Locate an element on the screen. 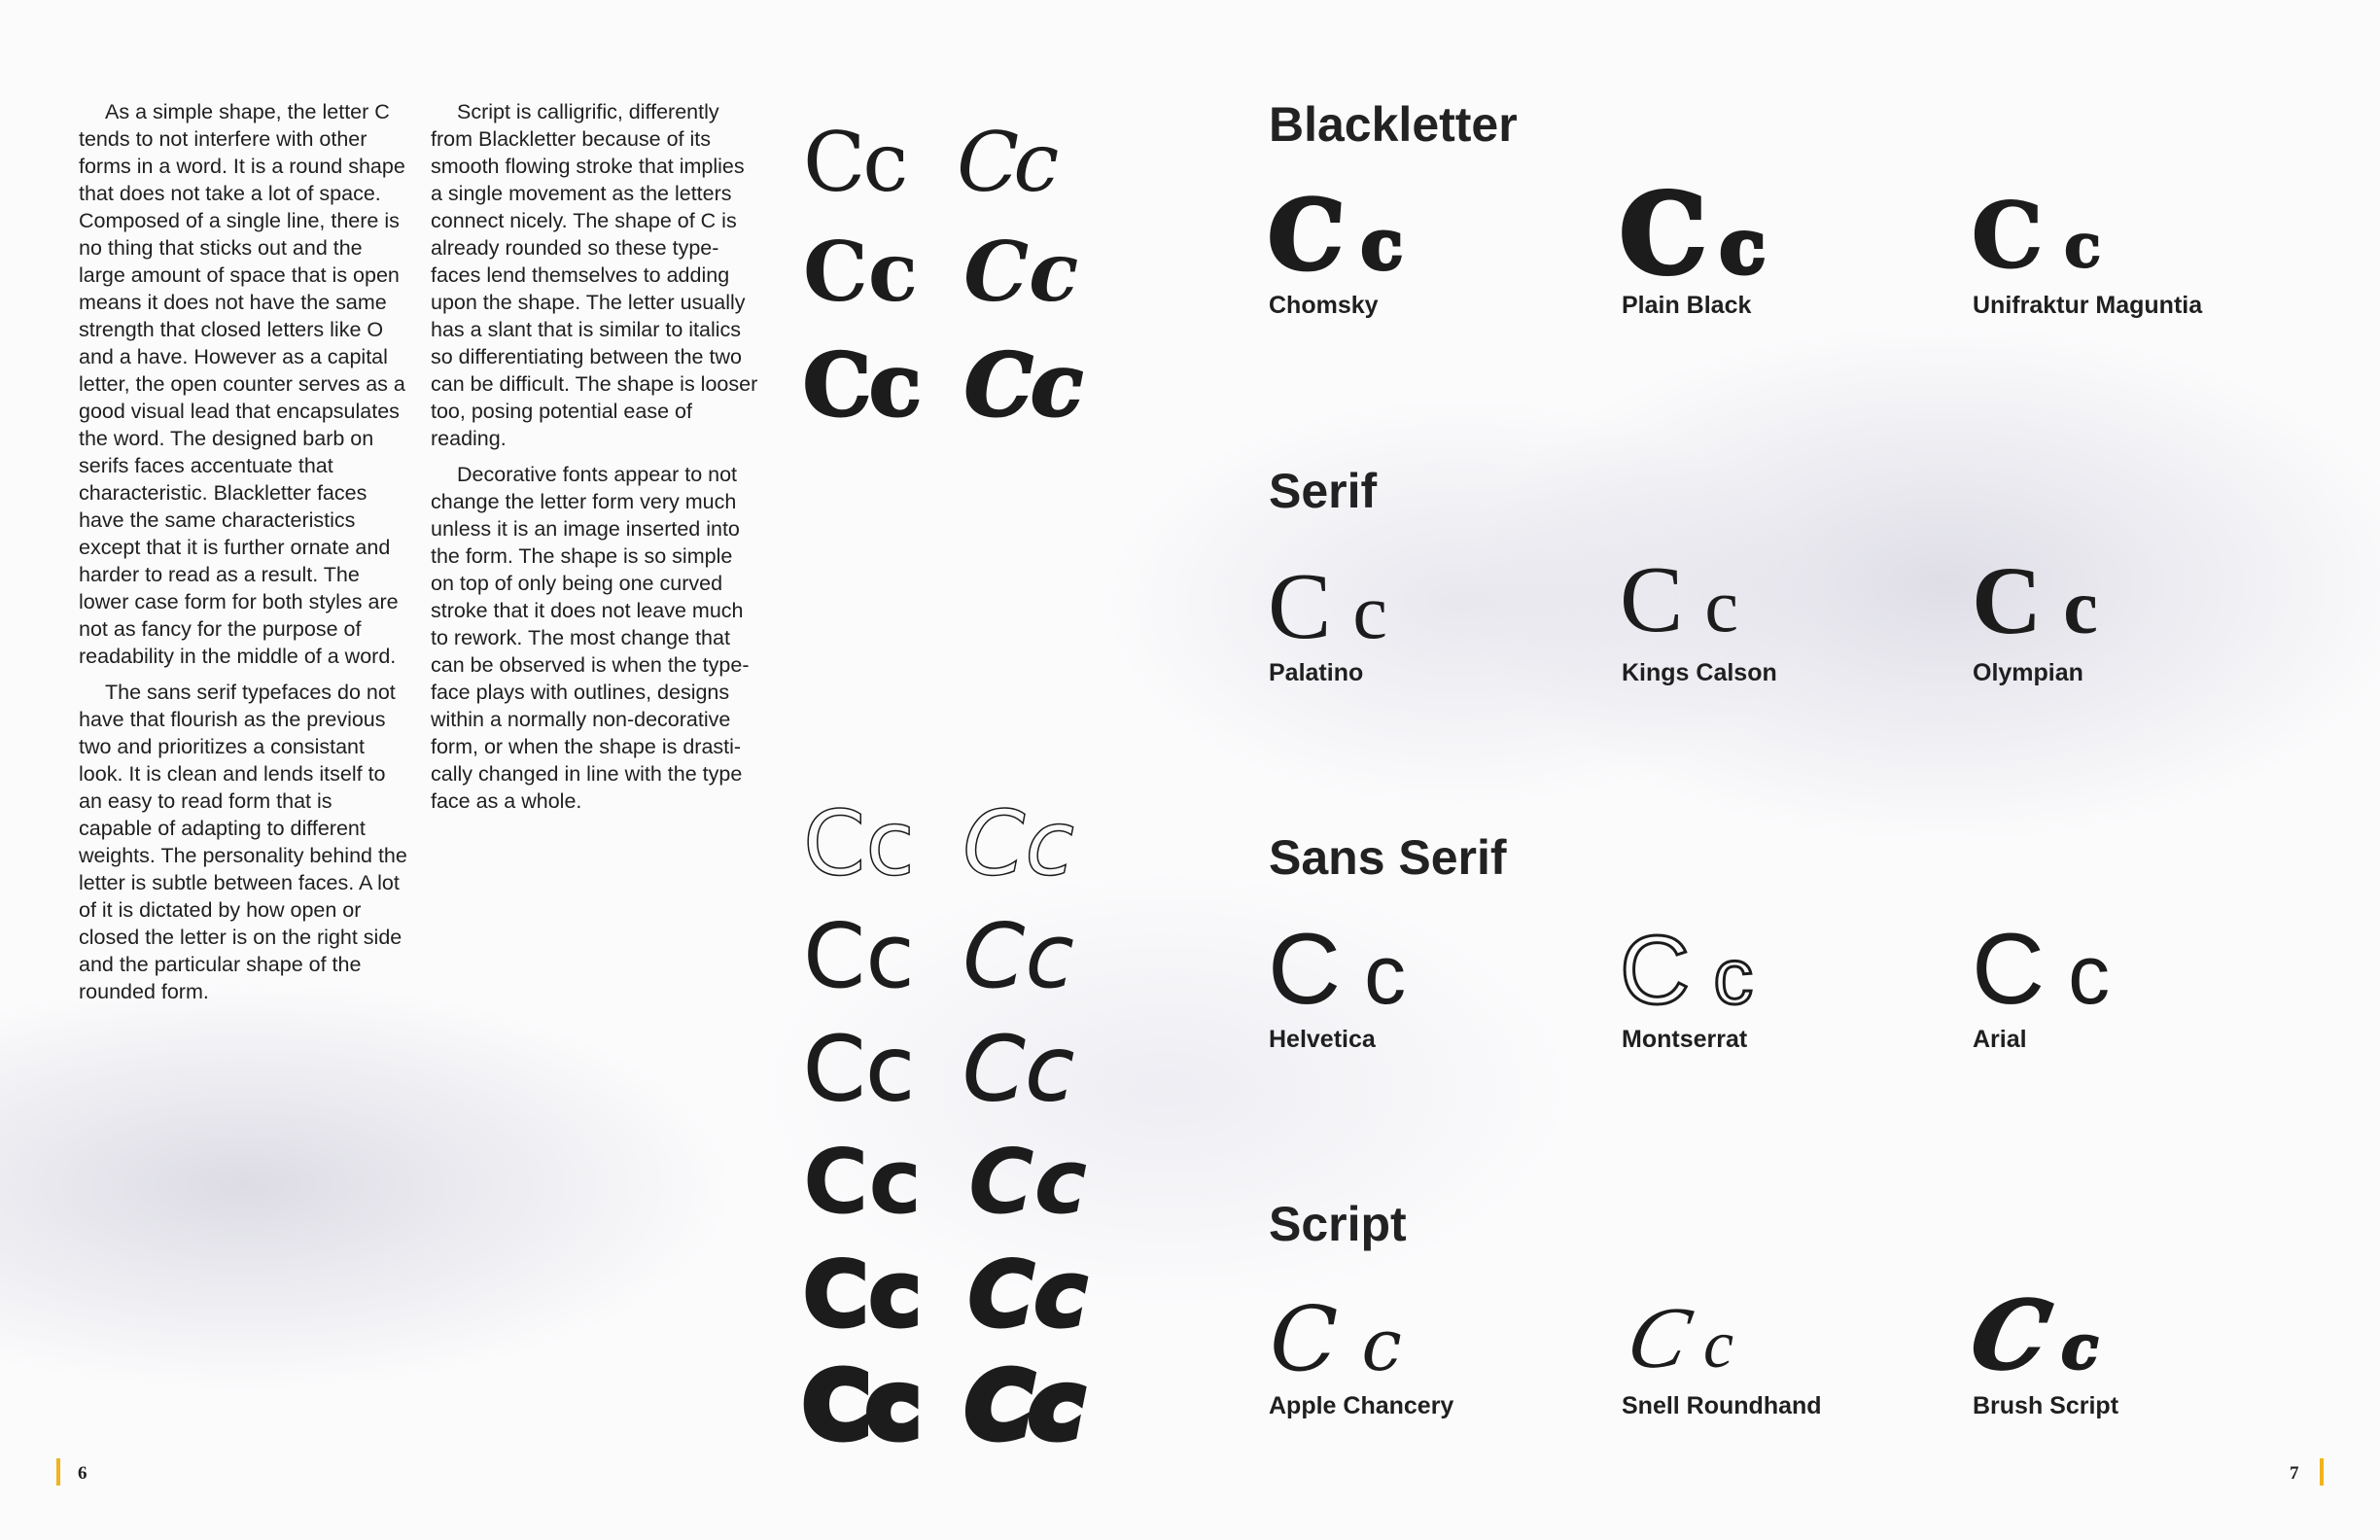  folio-accent-bar-left is located at coordinates (58, 1472).